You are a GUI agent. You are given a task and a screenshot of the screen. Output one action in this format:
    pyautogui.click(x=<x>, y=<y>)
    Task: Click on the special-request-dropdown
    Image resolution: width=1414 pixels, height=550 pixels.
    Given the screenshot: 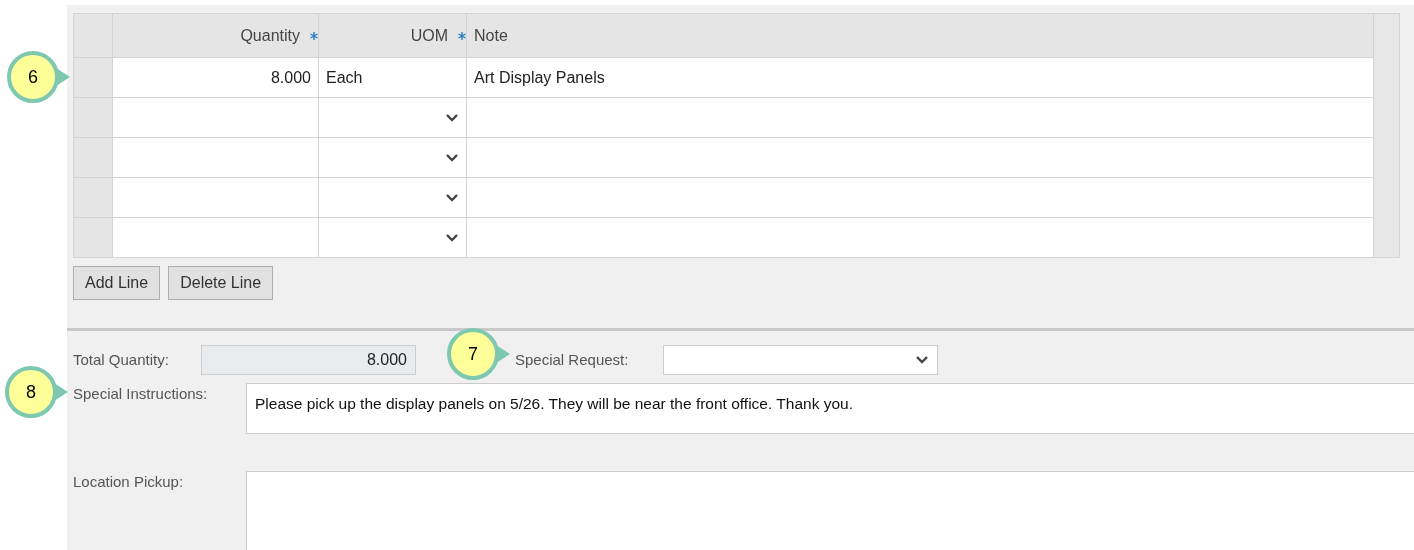 What is the action you would take?
    pyautogui.click(x=800, y=360)
    